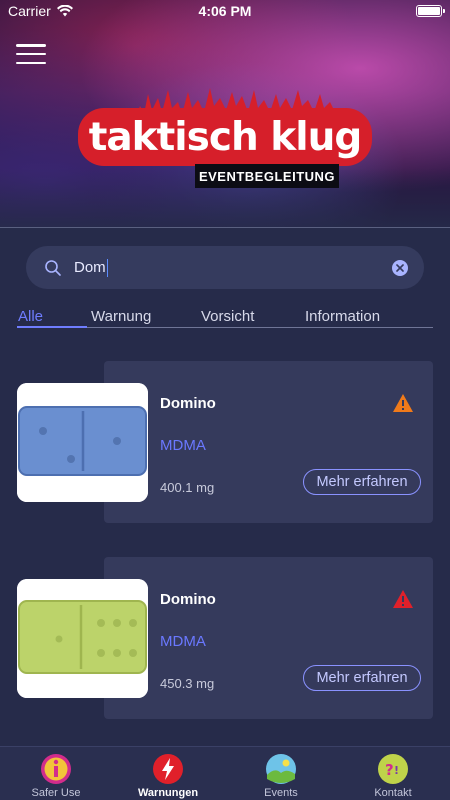 This screenshot has width=450, height=800. What do you see at coordinates (56, 769) in the screenshot?
I see `info-icon` at bounding box center [56, 769].